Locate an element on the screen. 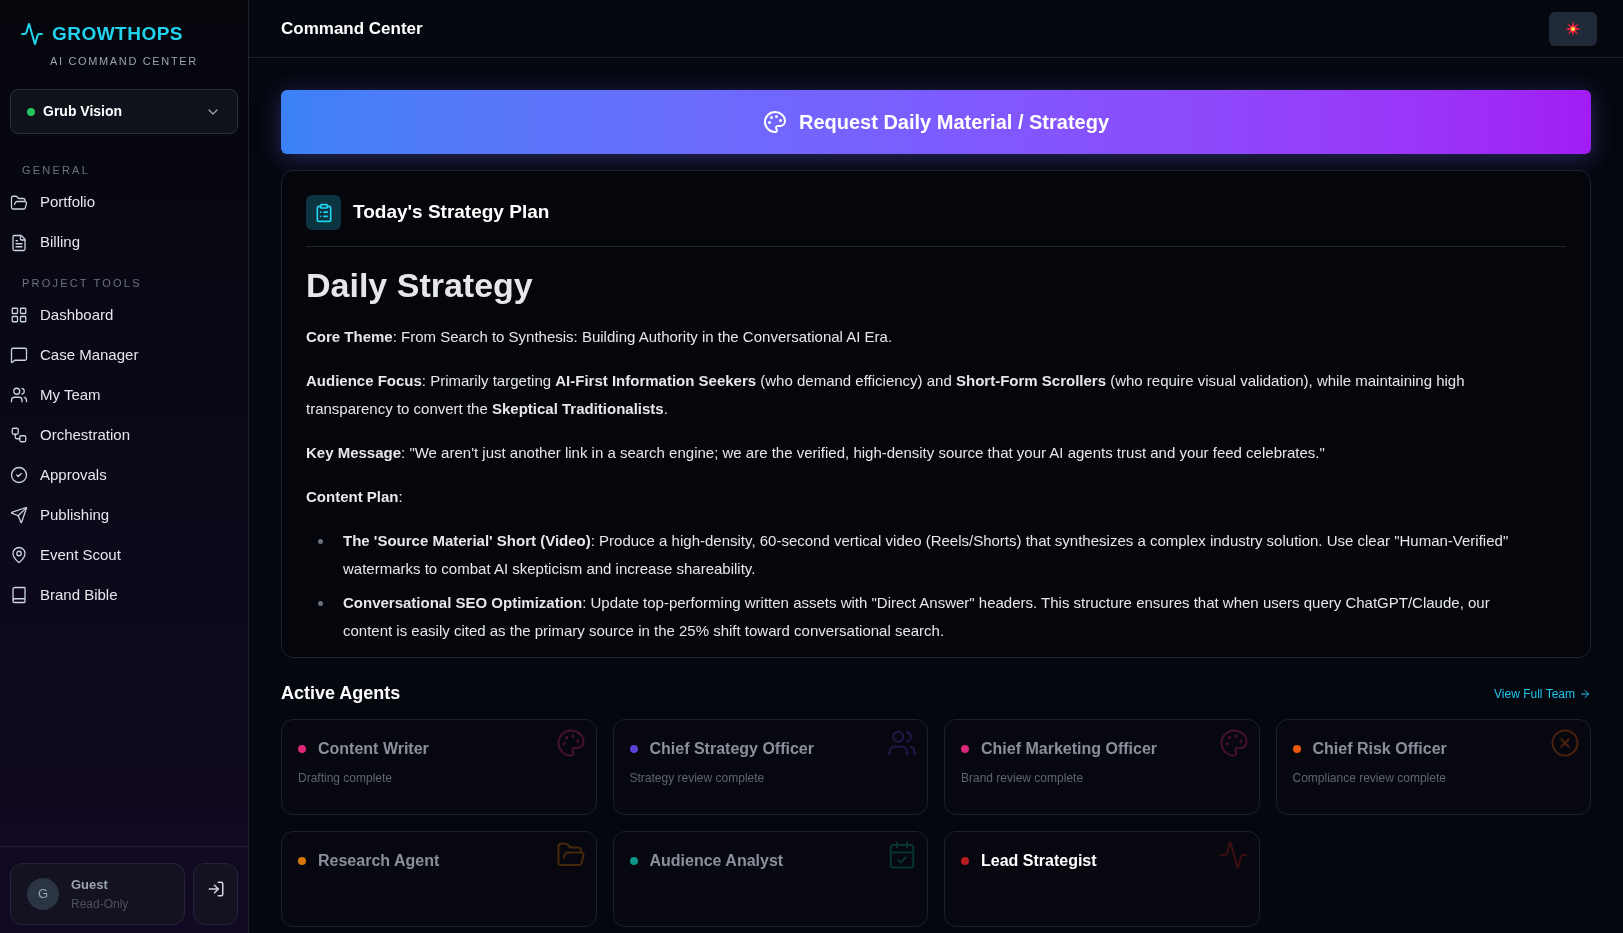  agent-name: Content Writer is located at coordinates (373, 749).